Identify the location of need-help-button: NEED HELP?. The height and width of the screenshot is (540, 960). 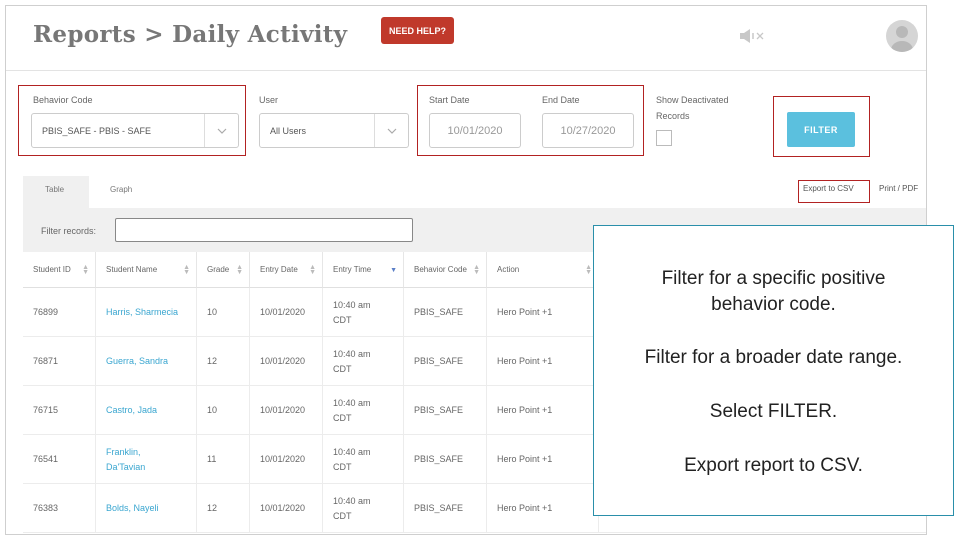
(417, 30).